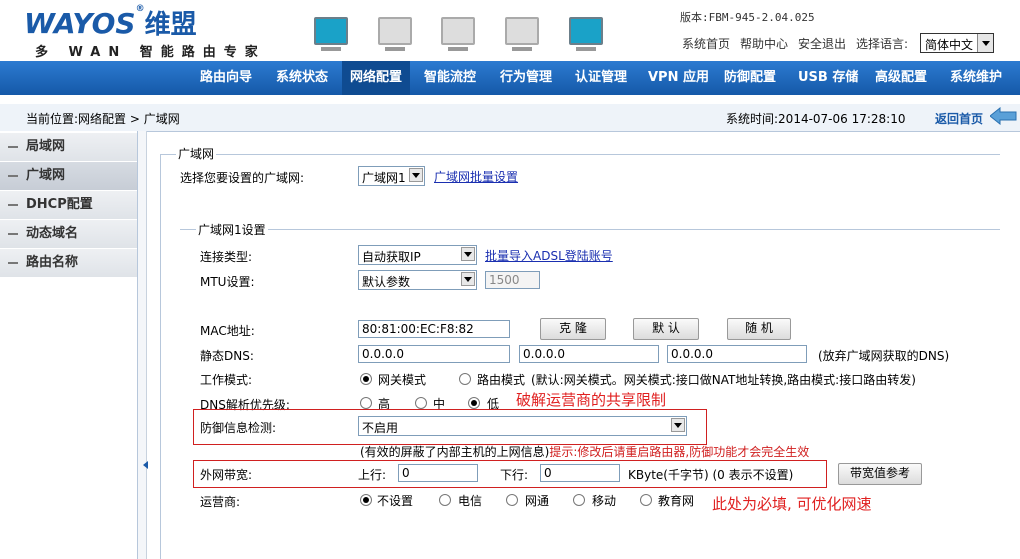 Image resolution: width=1020 pixels, height=559 pixels. Describe the element at coordinates (470, 501) in the screenshot. I see `isp-telecom-label: 电信` at that location.